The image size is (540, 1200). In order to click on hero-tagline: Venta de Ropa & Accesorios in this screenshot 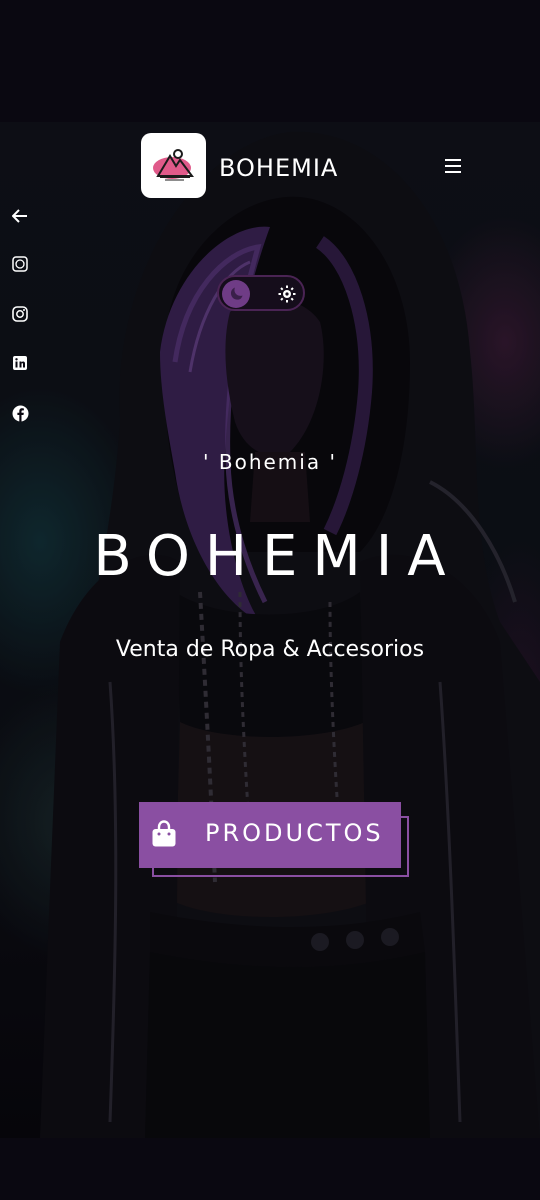, I will do `click(270, 649)`.